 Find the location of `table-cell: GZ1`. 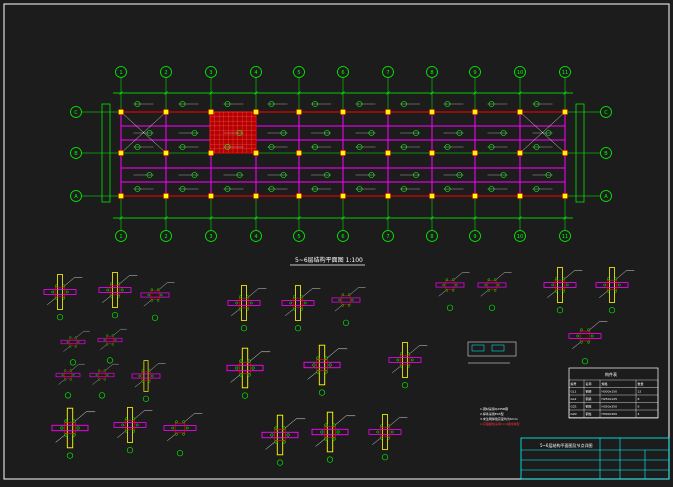

table-cell: GZ1 is located at coordinates (574, 407).